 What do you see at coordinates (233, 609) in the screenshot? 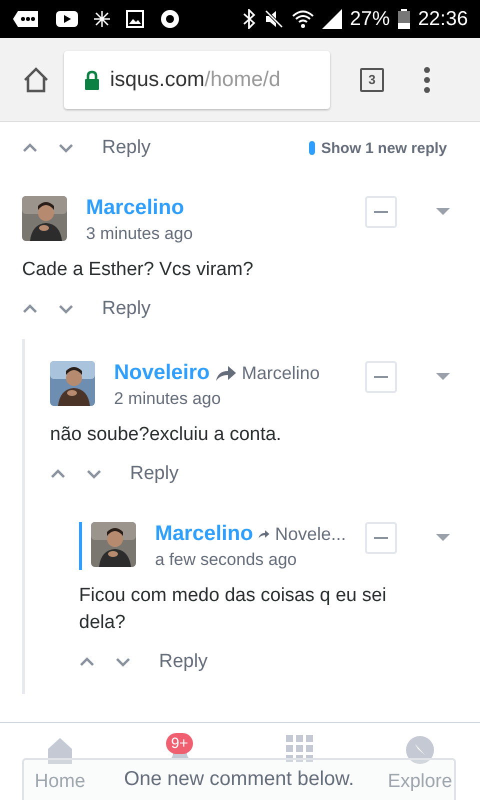
I see `comment-text: Ficou com medo das coisas q eu sei dela?` at bounding box center [233, 609].